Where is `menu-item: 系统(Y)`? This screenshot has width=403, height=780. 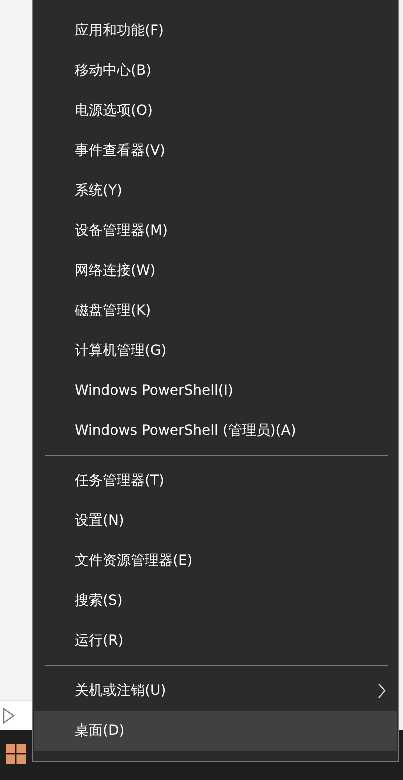
menu-item: 系统(Y) is located at coordinates (215, 191).